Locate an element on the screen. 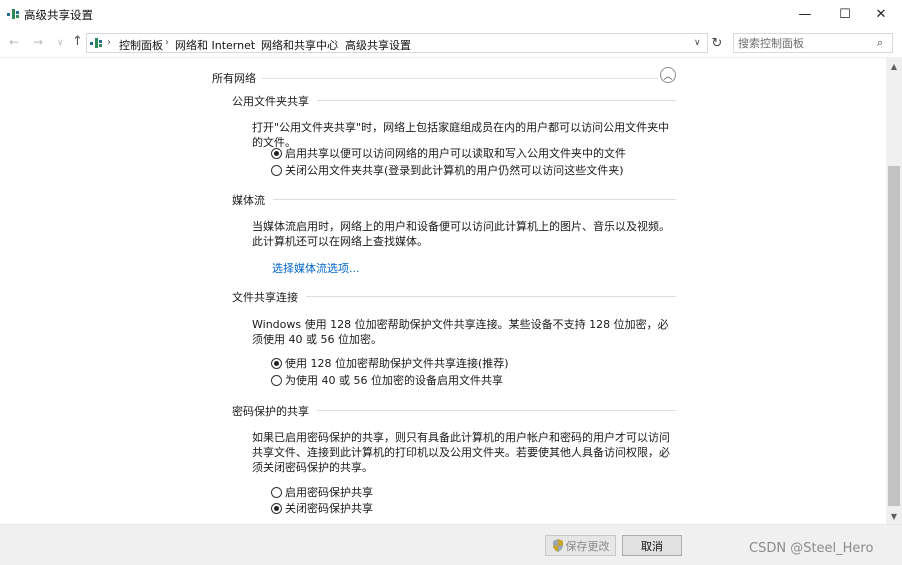 Image resolution: width=902 pixels, height=565 pixels. section-title: 所有网络 is located at coordinates (237, 78).